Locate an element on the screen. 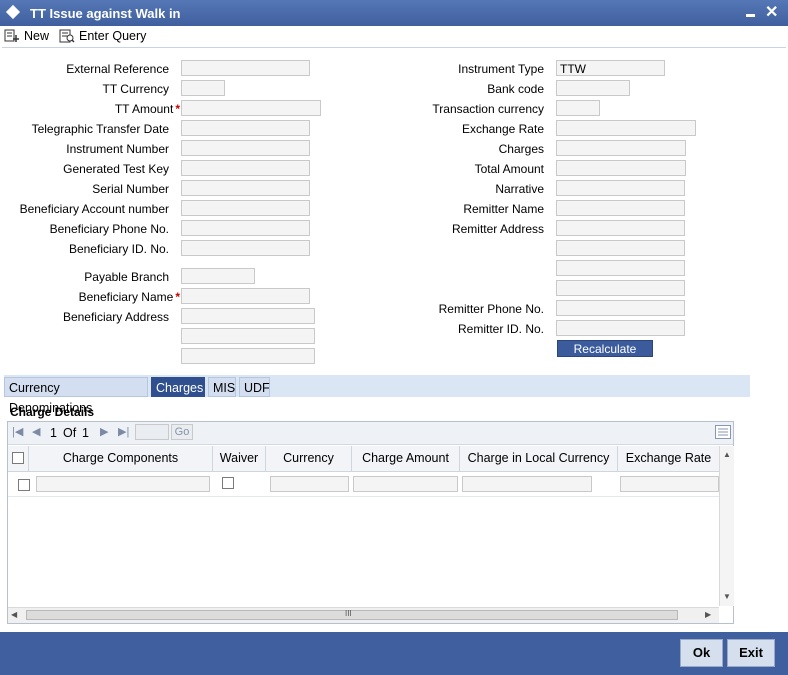 This screenshot has height=675, width=788. remitter-address-line4-input is located at coordinates (620, 288).